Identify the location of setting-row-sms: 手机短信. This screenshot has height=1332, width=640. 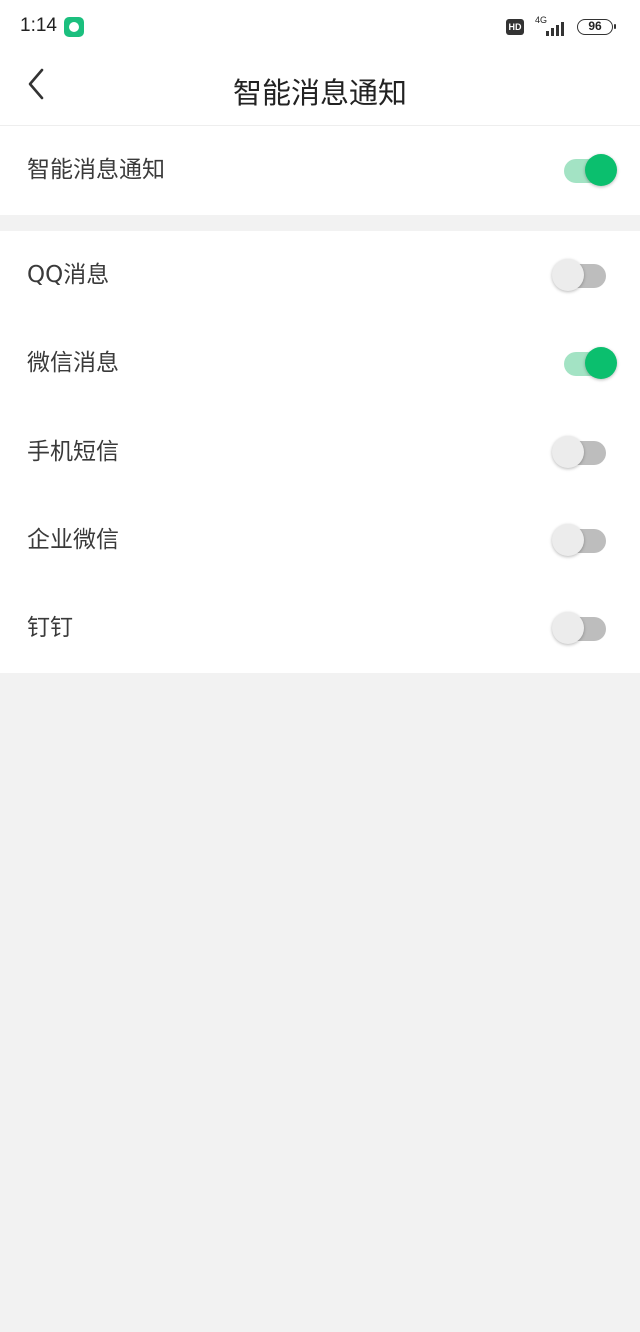
(320, 452).